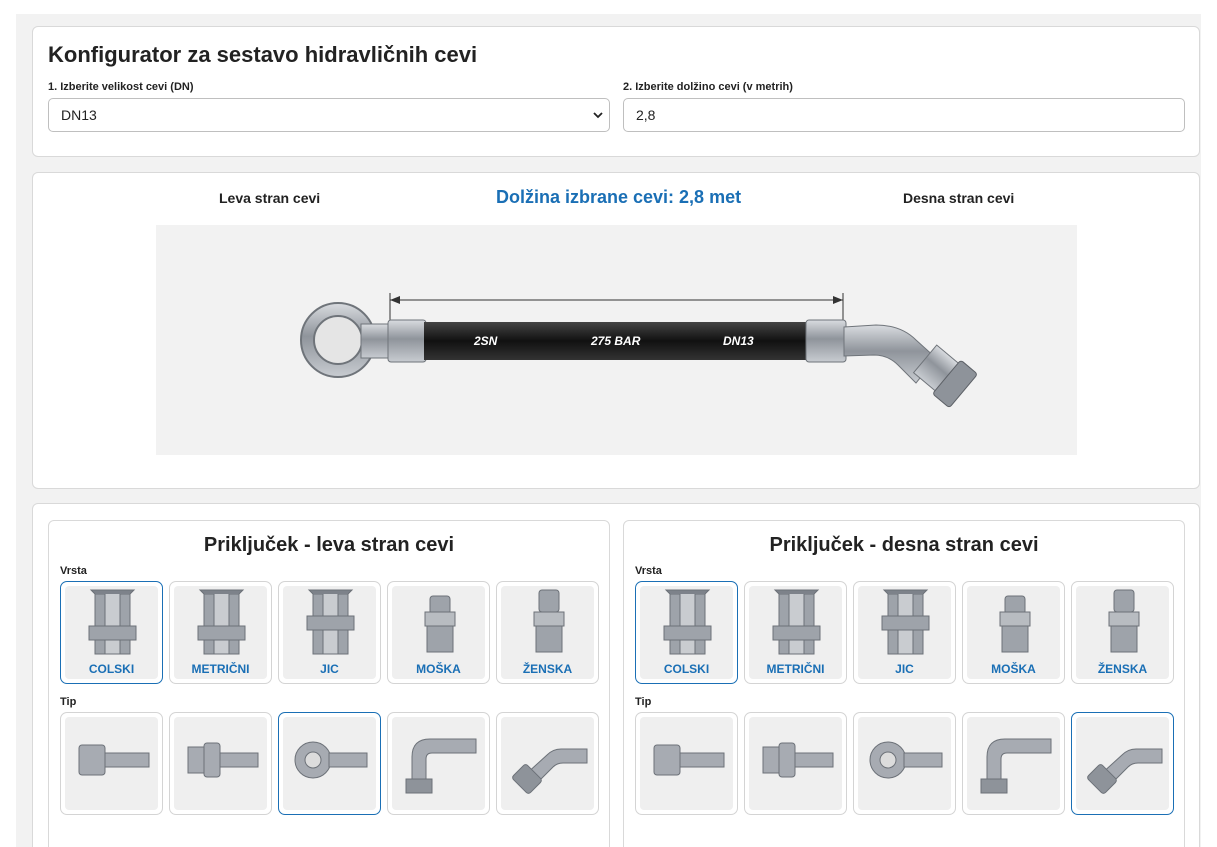 The height and width of the screenshot is (847, 1217). I want to click on left_panel-vrsta-tile-3: MOŠKA, so click(438, 632).